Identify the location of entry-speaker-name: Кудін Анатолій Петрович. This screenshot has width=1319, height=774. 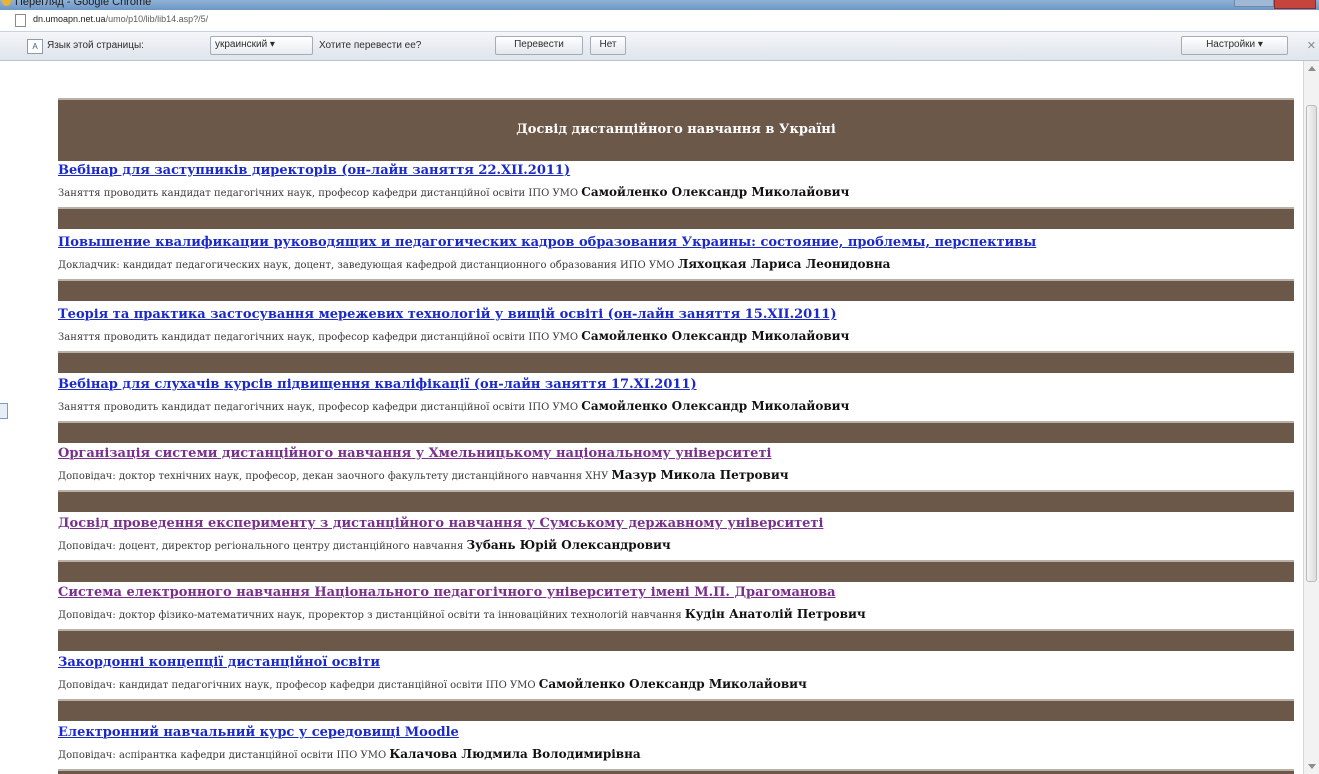
(775, 614).